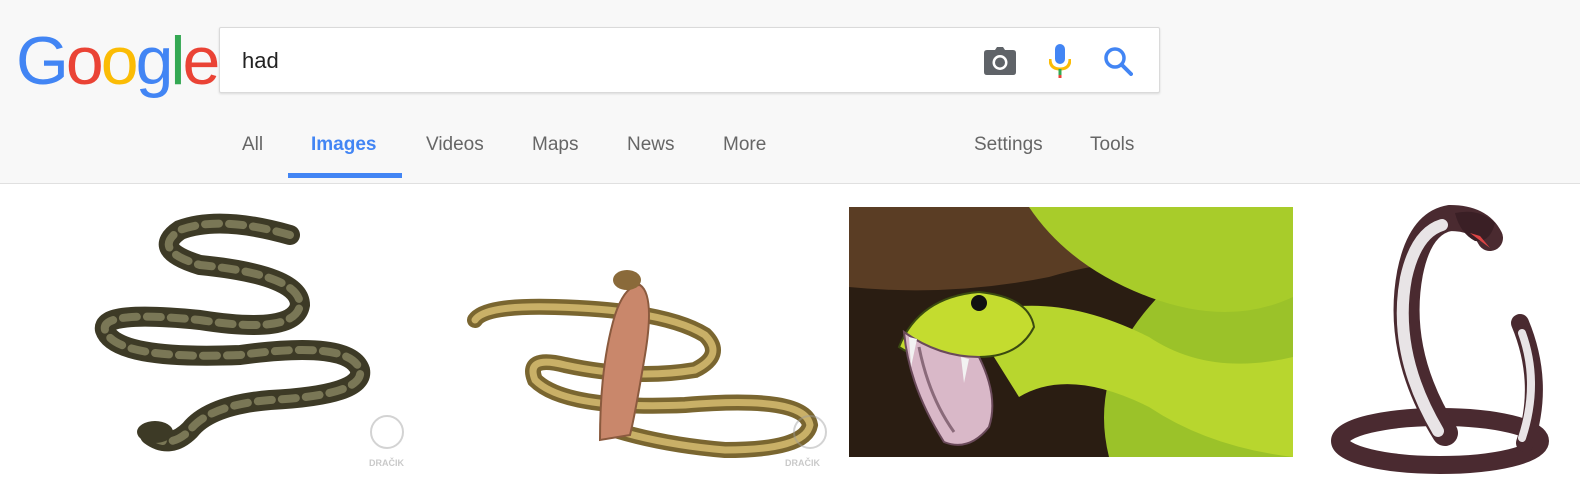 This screenshot has width=1580, height=480. What do you see at coordinates (555, 149) in the screenshot?
I see `tab-maps: Maps` at bounding box center [555, 149].